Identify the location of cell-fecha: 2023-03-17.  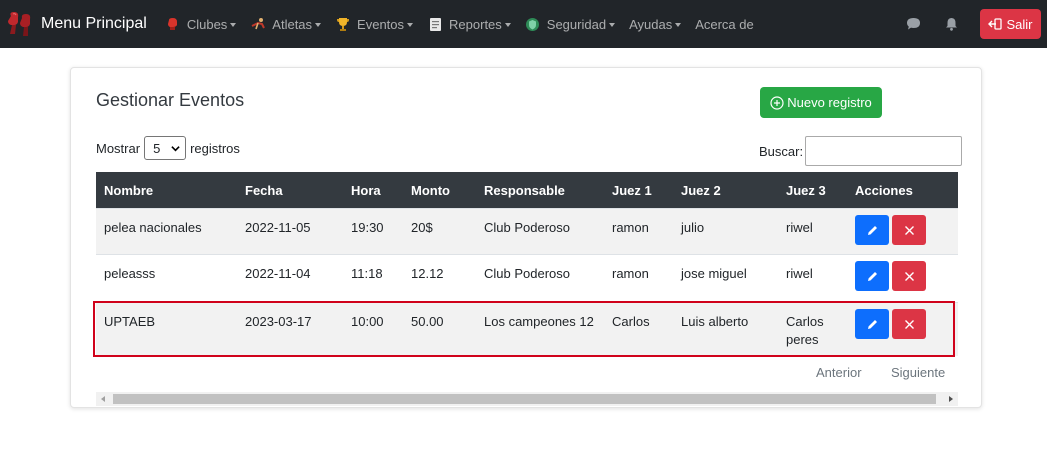
(278, 321).